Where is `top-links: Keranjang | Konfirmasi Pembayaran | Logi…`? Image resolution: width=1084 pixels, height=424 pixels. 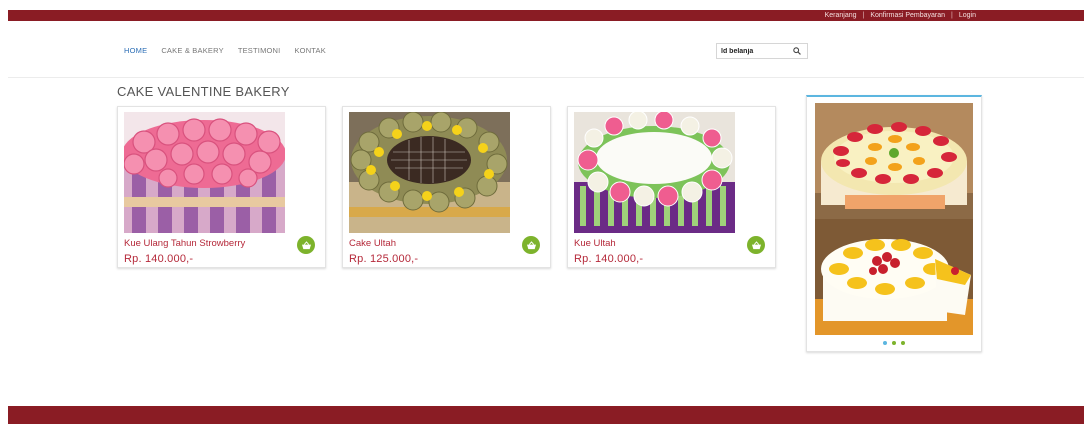 top-links: Keranjang | Konfirmasi Pembayaran | Logi… is located at coordinates (900, 15).